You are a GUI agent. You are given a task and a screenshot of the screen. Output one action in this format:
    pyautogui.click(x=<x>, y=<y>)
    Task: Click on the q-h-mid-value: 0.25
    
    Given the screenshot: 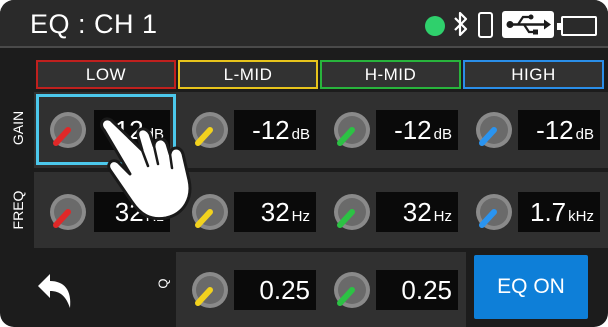 What is the action you would take?
    pyautogui.click(x=417, y=290)
    